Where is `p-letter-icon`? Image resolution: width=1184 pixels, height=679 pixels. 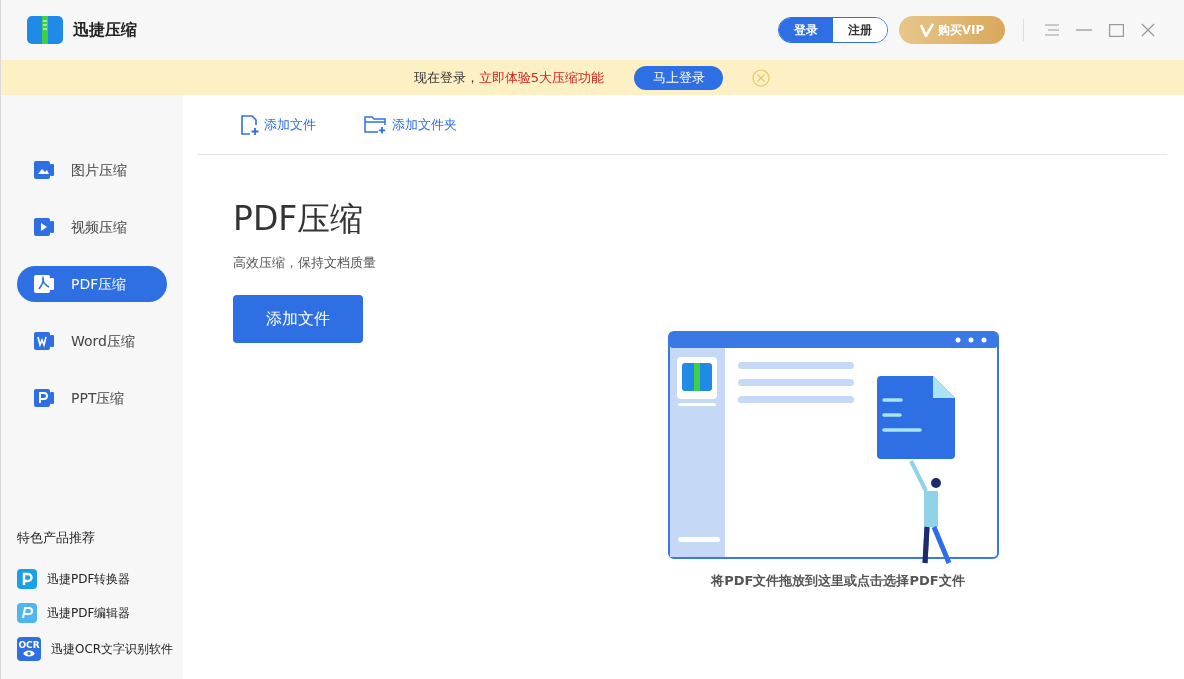 p-letter-icon is located at coordinates (27, 579).